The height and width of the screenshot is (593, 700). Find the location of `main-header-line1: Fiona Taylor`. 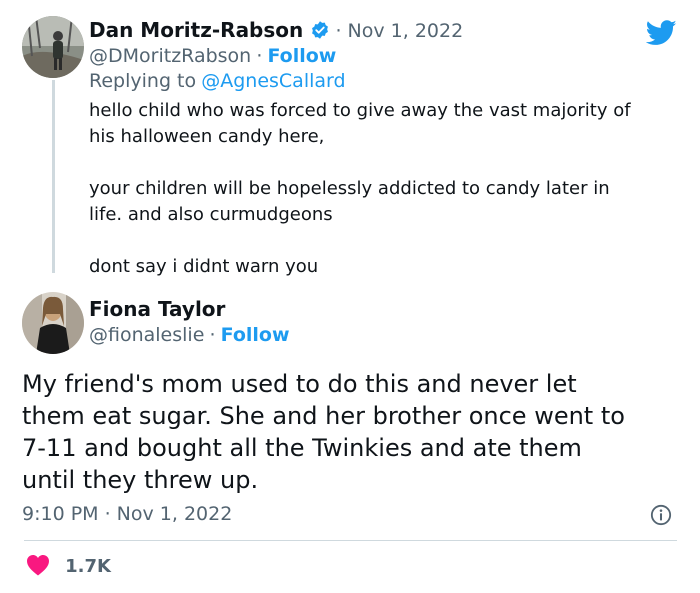

main-header-line1: Fiona Taylor is located at coordinates (157, 309).